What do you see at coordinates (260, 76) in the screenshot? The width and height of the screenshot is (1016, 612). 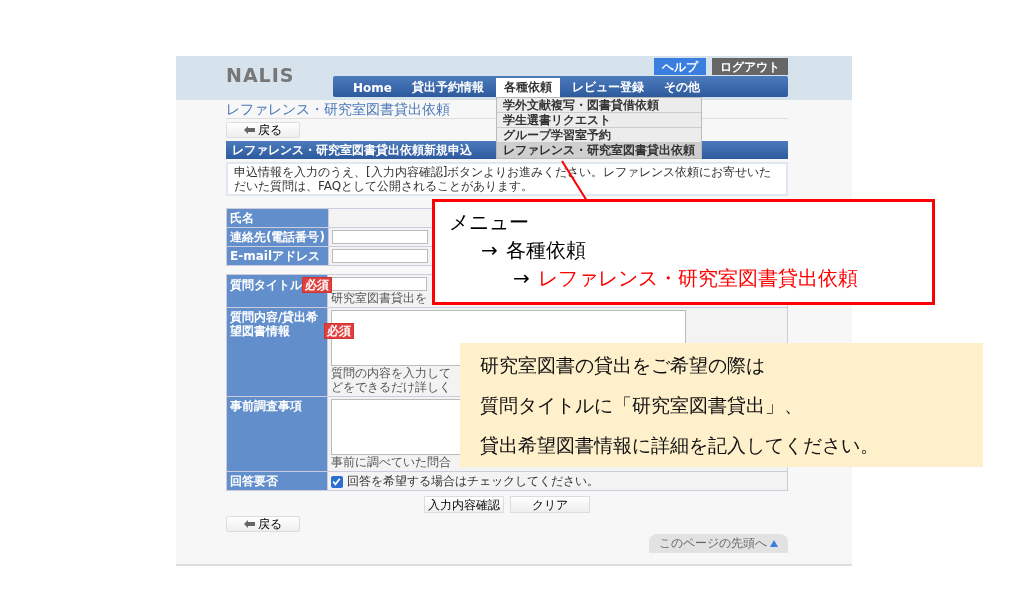 I see `logo: NALIS` at bounding box center [260, 76].